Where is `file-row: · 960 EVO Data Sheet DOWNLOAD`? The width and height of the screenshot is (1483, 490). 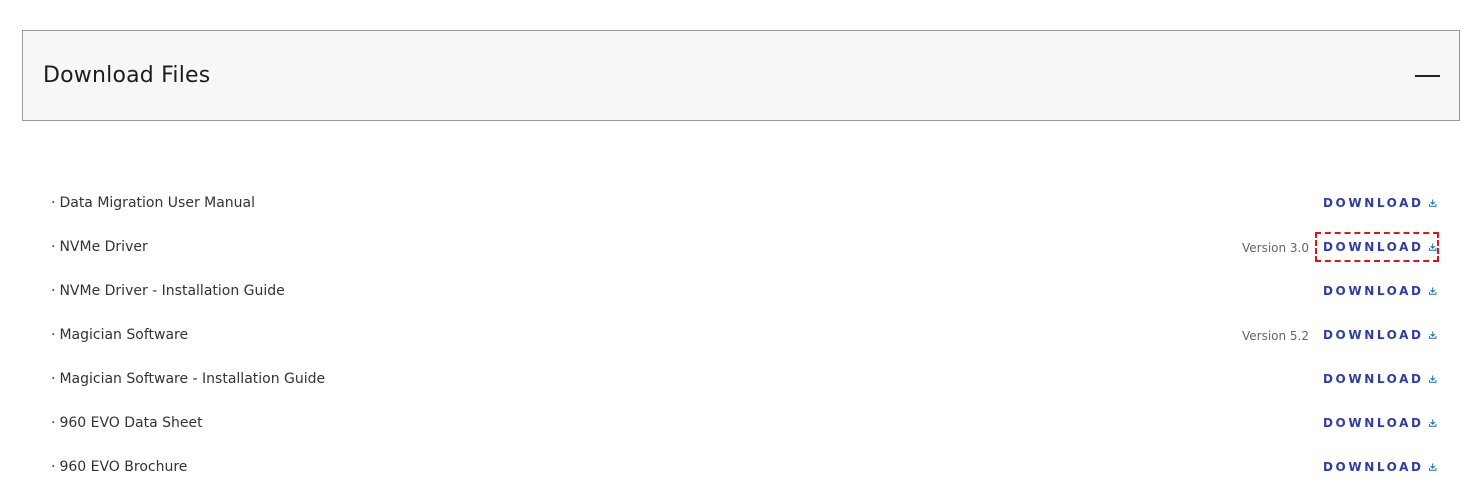 file-row: · 960 EVO Data Sheet DOWNLOAD is located at coordinates (741, 424).